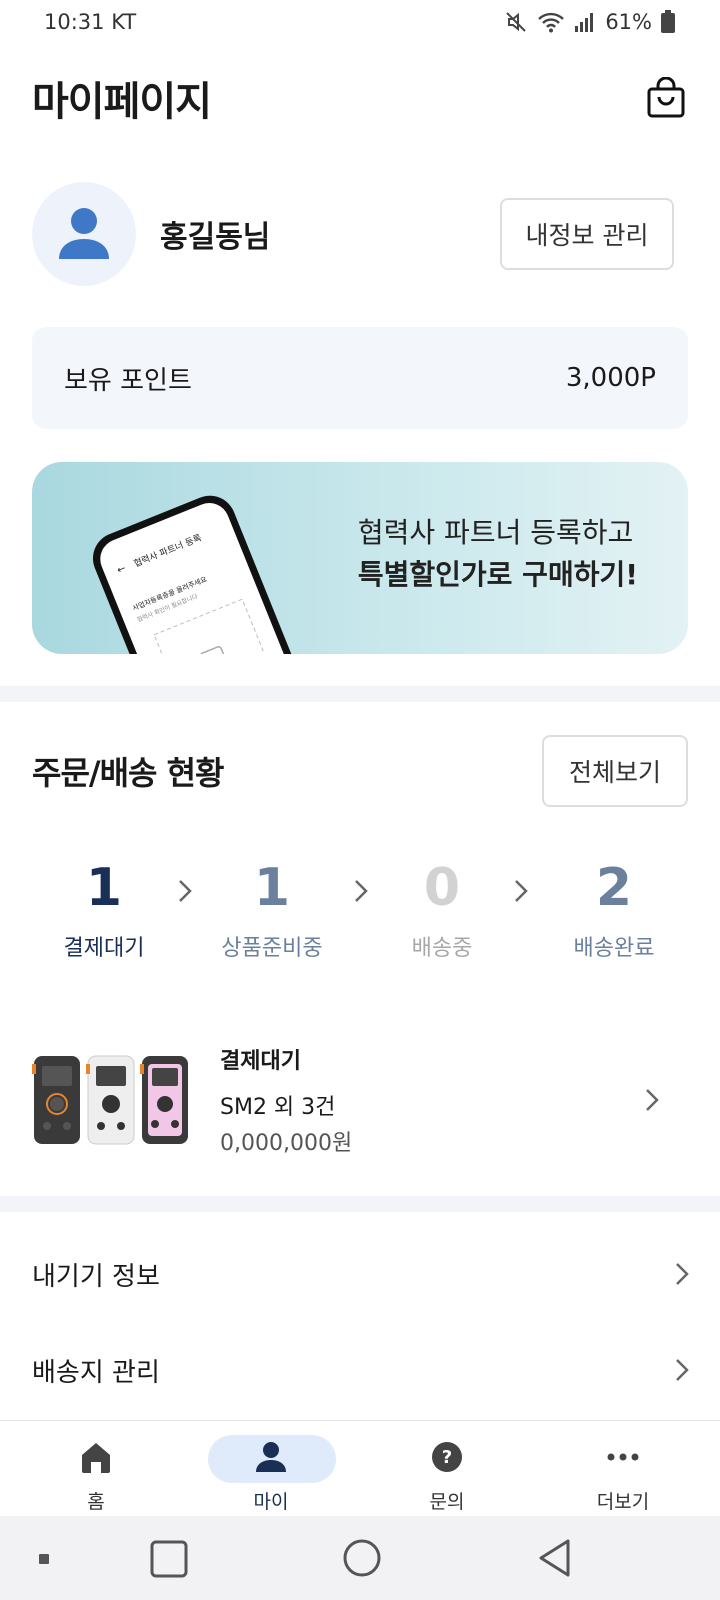 The width and height of the screenshot is (720, 1600). I want to click on step-shipping: 0 배송중, so click(442, 910).